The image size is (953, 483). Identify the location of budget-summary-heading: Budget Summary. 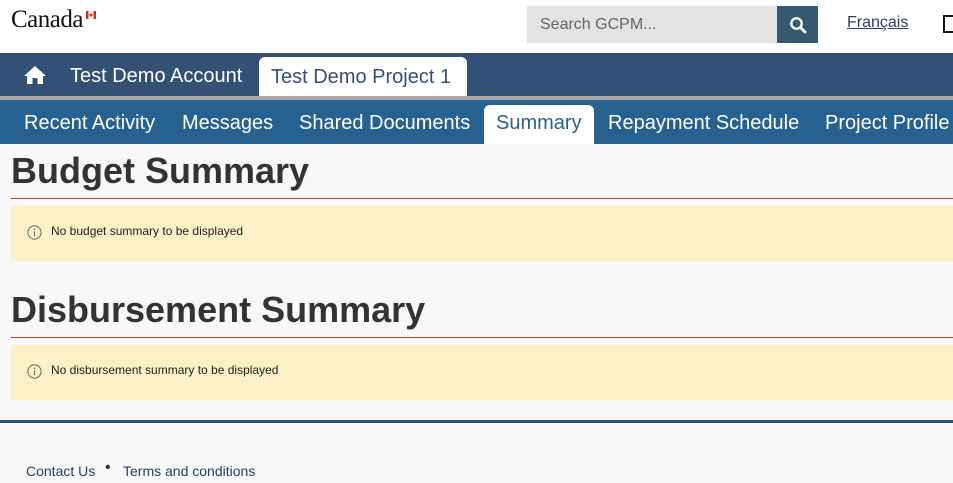
(160, 170).